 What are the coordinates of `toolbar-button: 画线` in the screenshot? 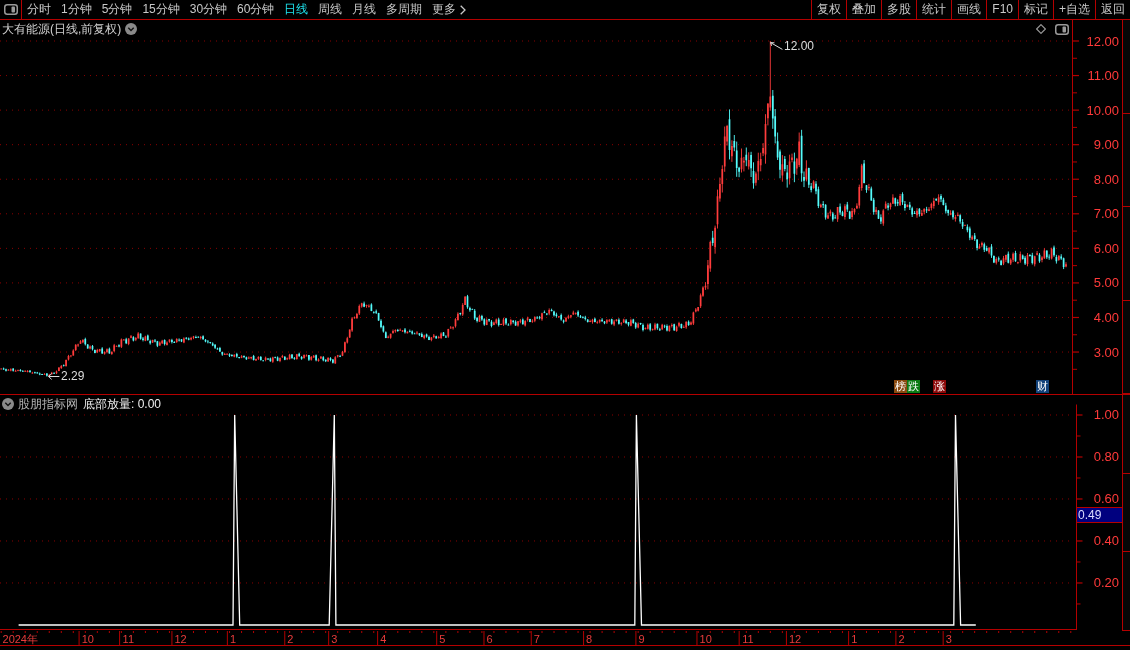 It's located at (969, 9).